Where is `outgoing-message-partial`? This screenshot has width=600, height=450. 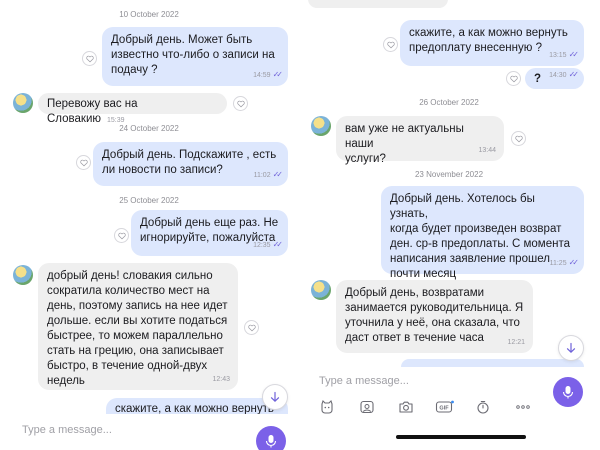 outgoing-message-partial is located at coordinates (492, 363).